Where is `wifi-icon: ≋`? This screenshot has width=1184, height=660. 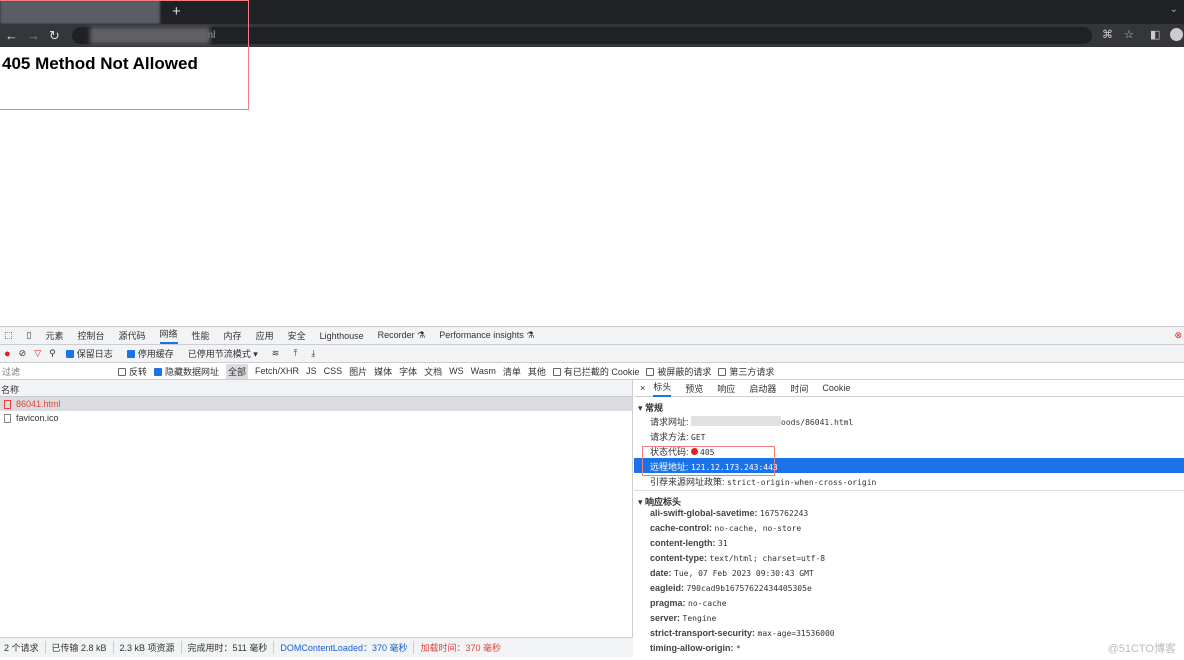 wifi-icon: ≋ is located at coordinates (276, 353).